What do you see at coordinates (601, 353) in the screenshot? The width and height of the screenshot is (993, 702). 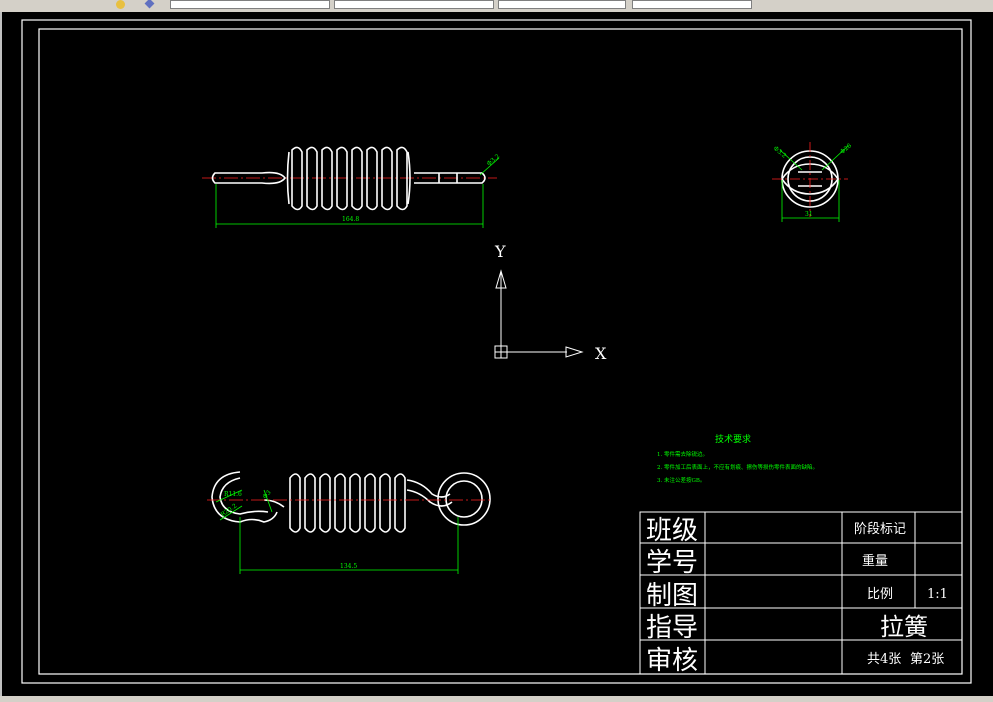 I see `ucs-x-label: X` at bounding box center [601, 353].